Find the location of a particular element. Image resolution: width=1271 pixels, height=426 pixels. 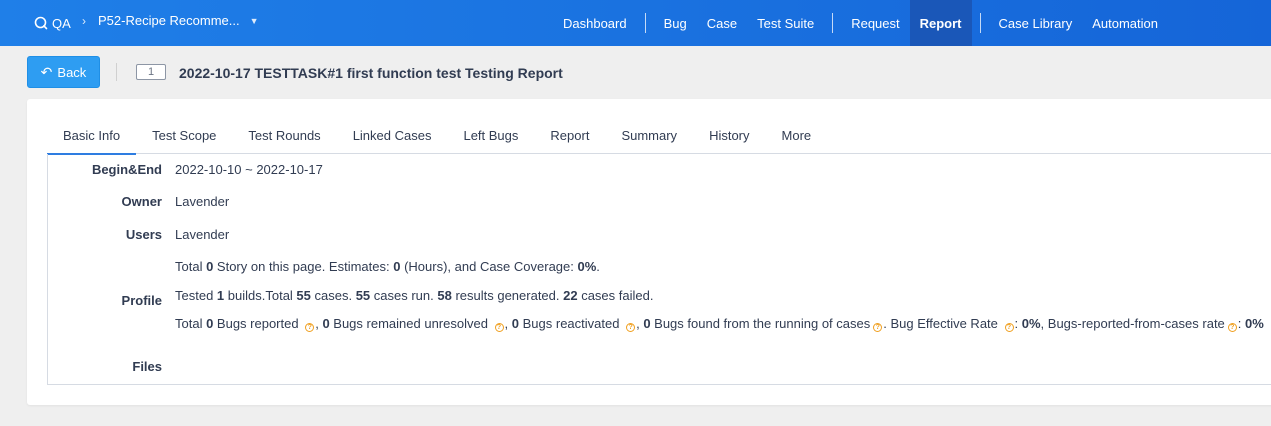

users-label: Users is located at coordinates (143, 234).